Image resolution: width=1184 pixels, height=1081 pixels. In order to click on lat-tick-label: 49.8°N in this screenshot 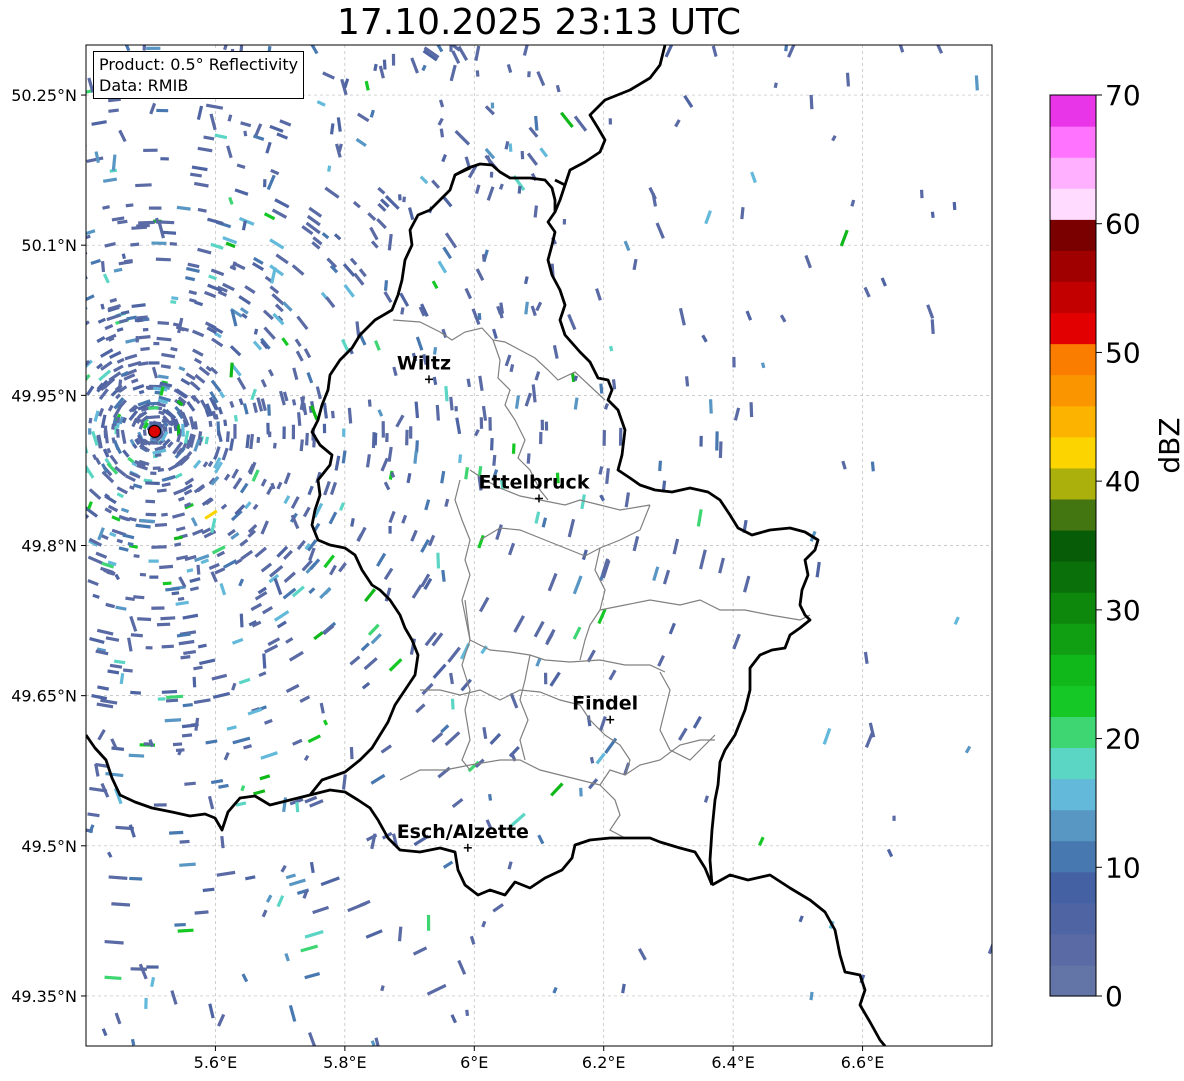, I will do `click(49, 546)`.